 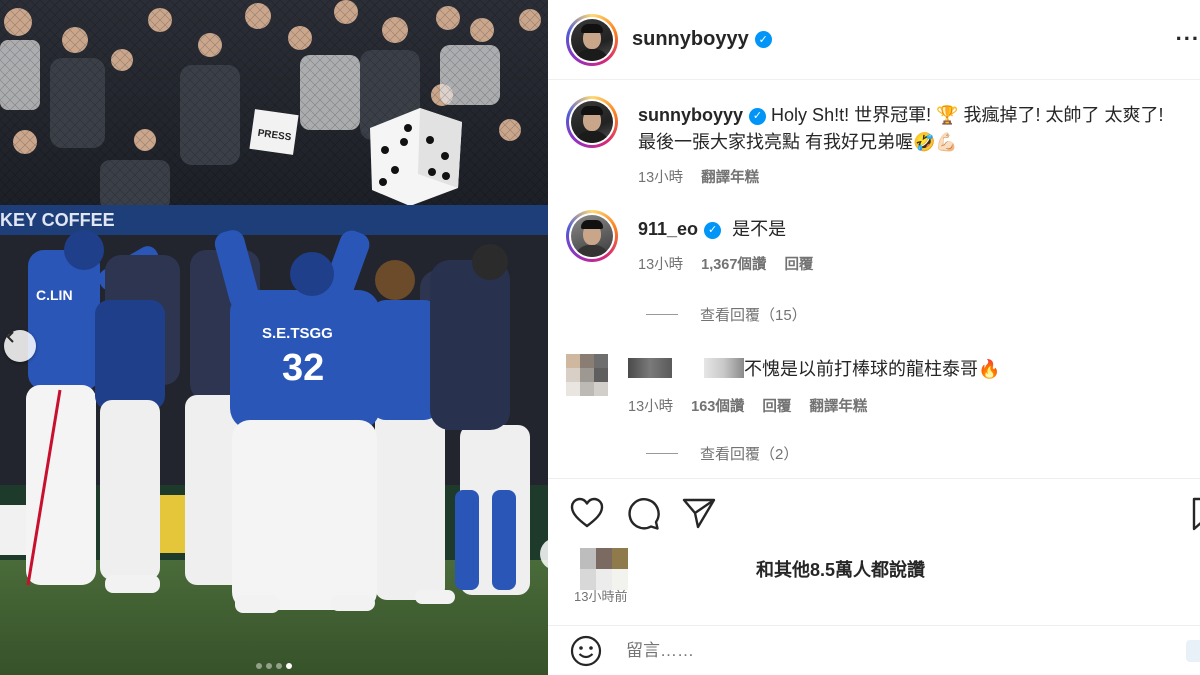 I want to click on comment: 不愧是以前打棒球的龍柱泰哥🔥 13小時 163個讚 回覆 翻譯年糕, so click(x=783, y=385).